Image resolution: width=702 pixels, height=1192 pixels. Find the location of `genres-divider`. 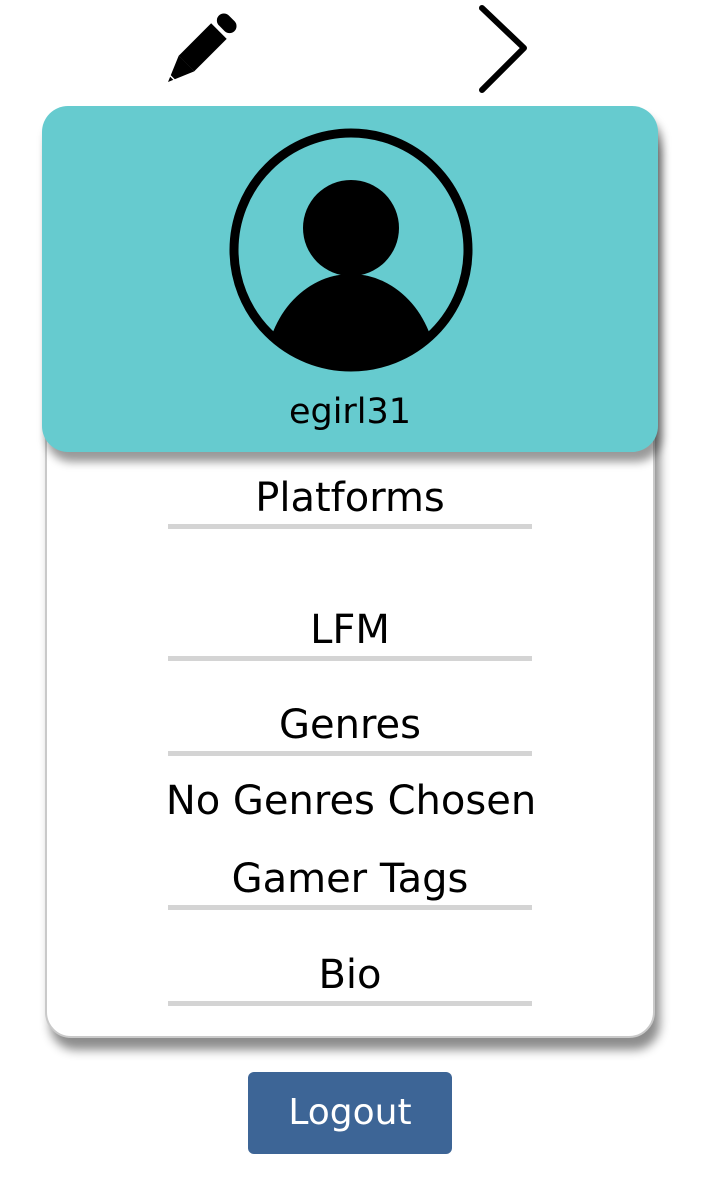

genres-divider is located at coordinates (350, 753).